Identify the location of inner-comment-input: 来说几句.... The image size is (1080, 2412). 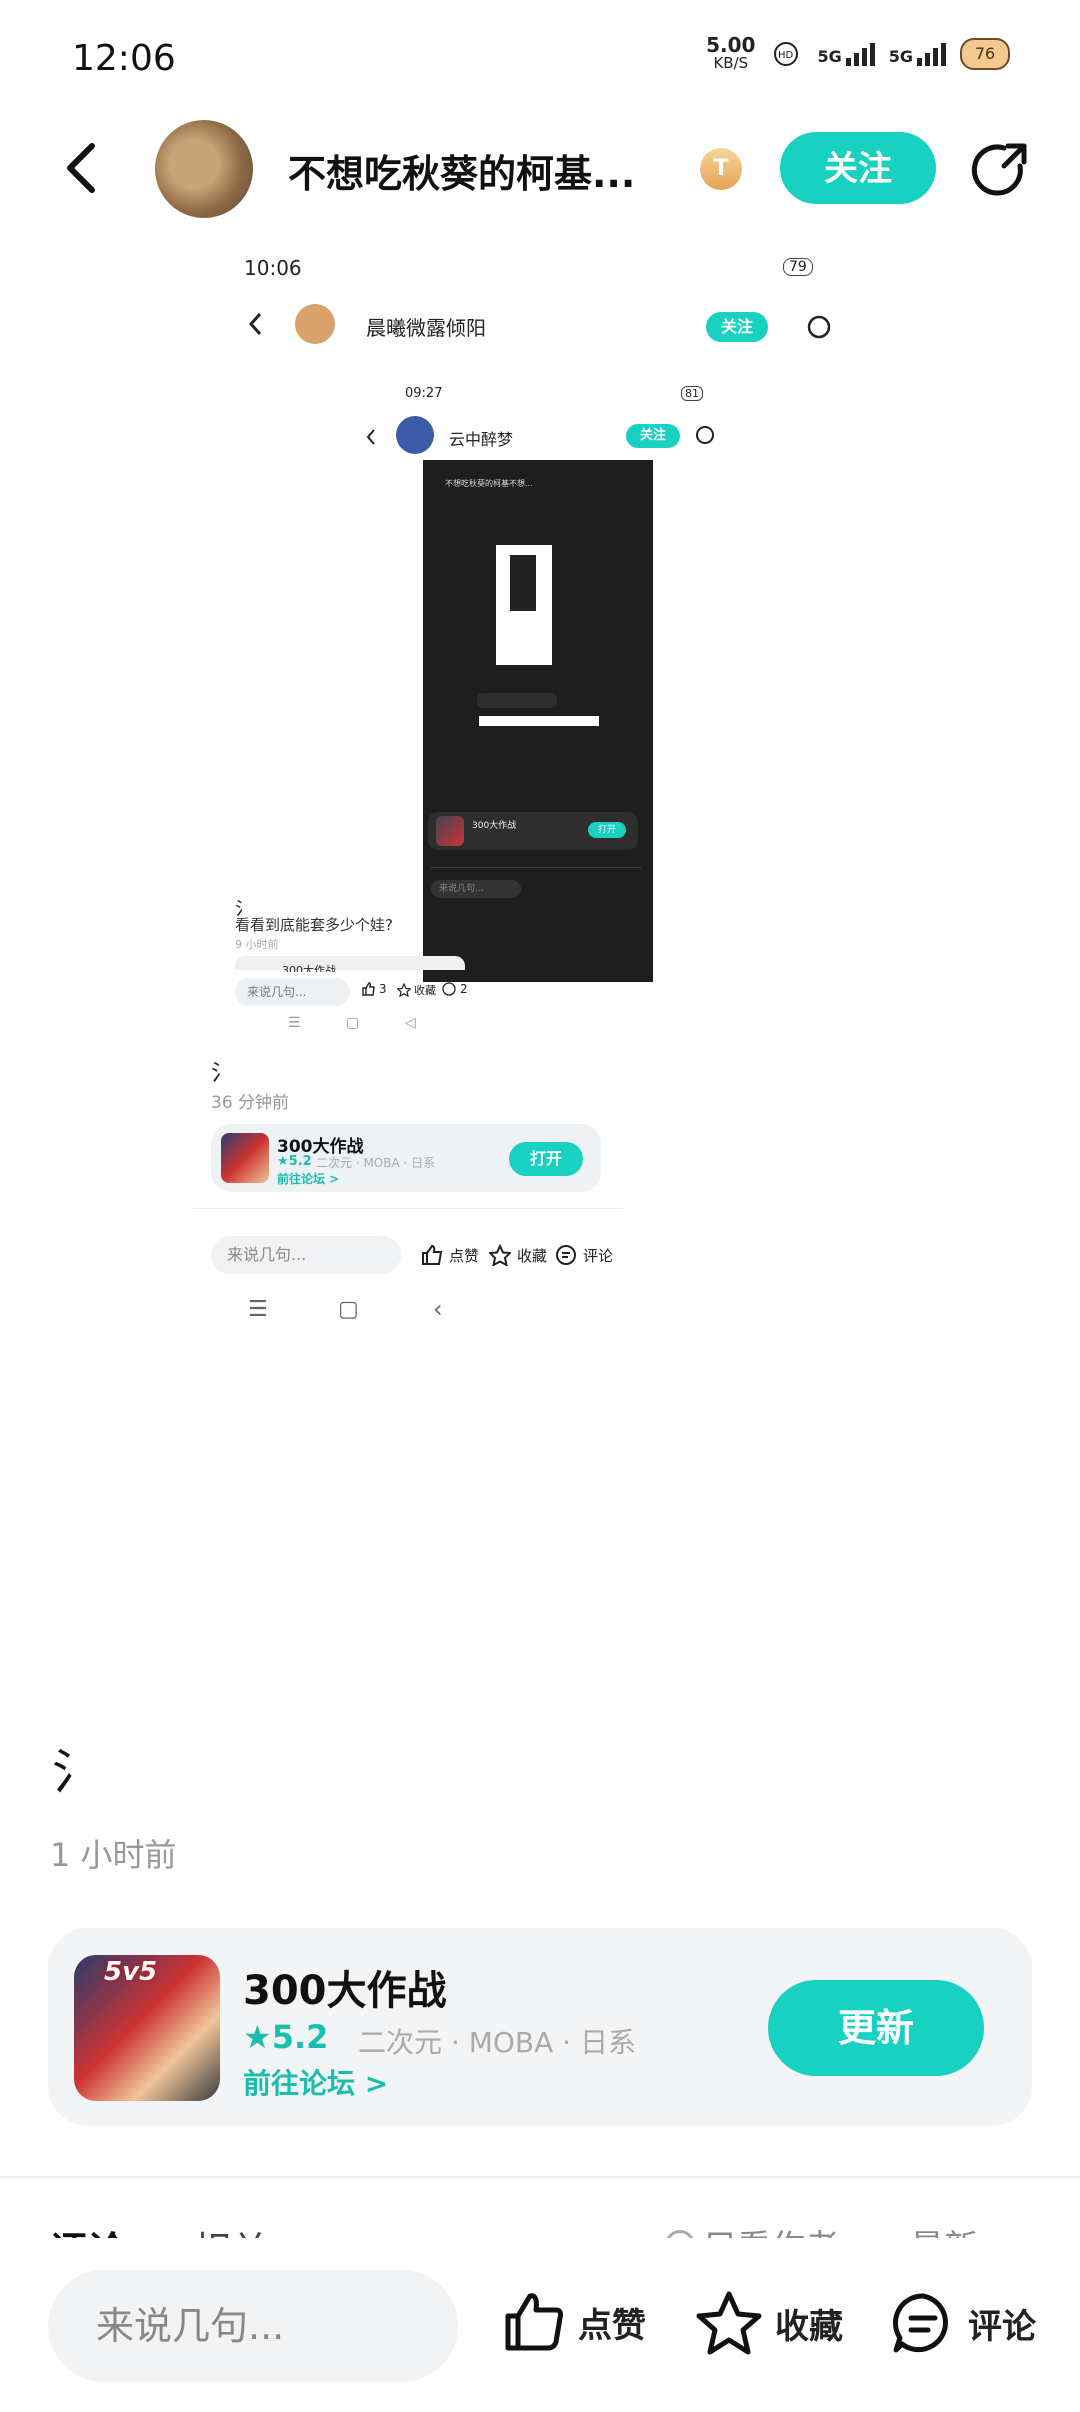
(292, 992).